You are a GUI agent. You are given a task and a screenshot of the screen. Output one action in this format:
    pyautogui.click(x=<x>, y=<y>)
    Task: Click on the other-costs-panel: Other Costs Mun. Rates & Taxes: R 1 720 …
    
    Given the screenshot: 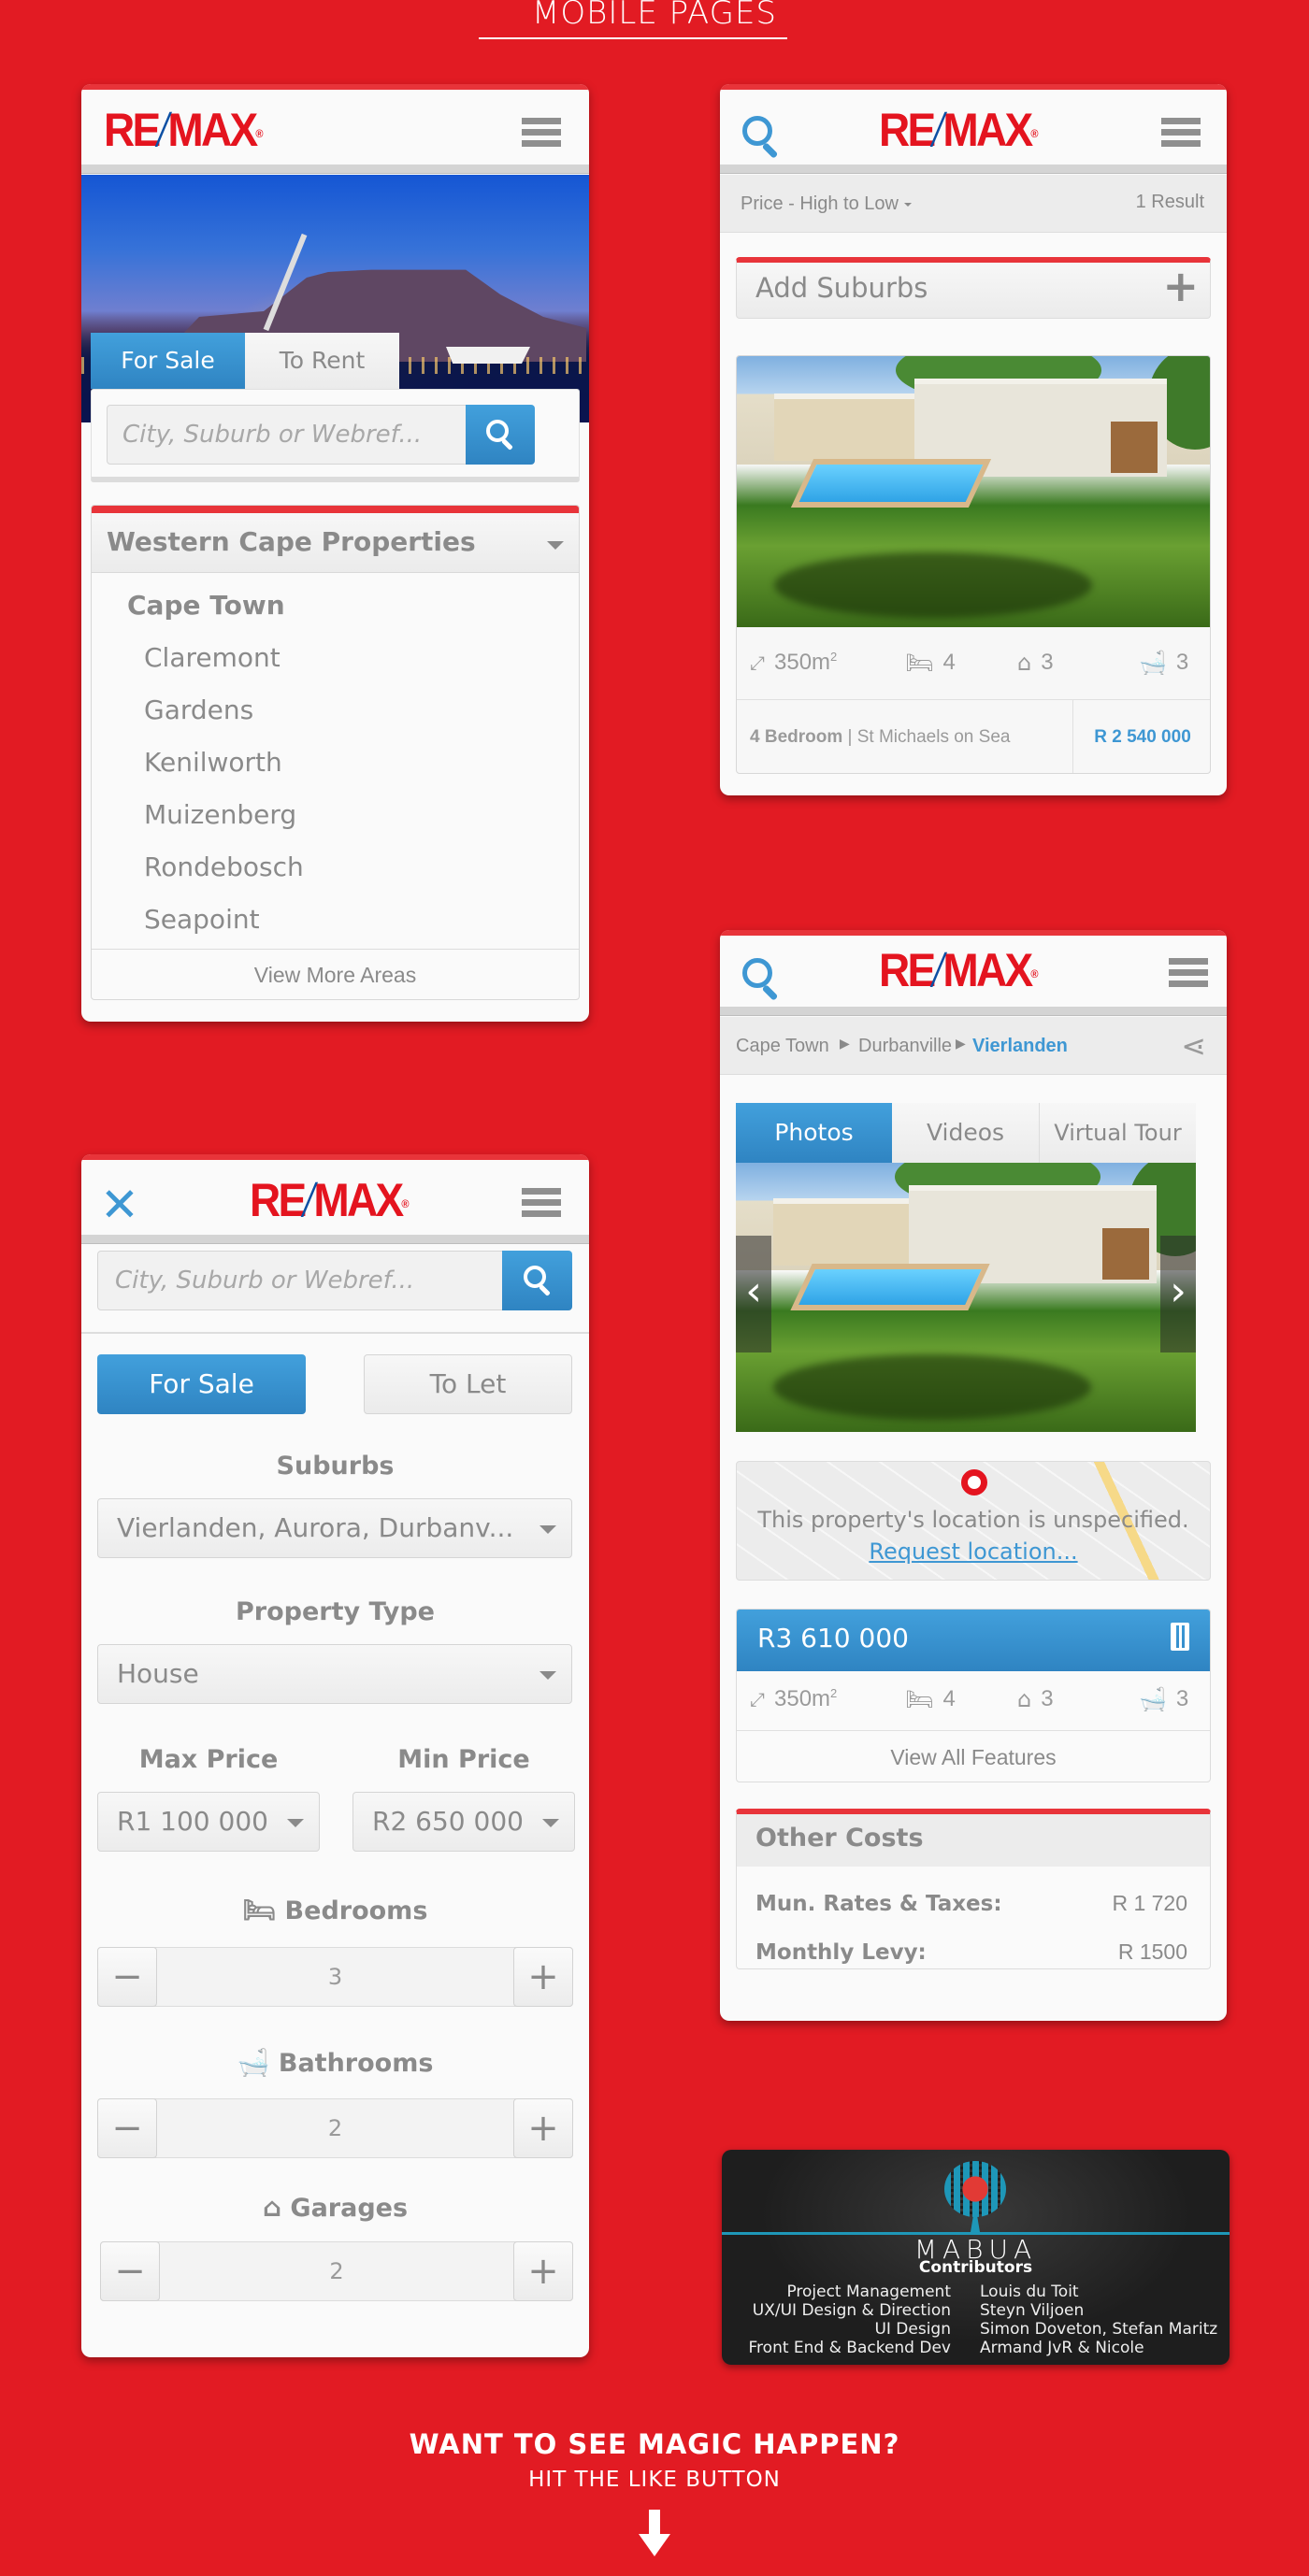 What is the action you would take?
    pyautogui.click(x=974, y=1889)
    